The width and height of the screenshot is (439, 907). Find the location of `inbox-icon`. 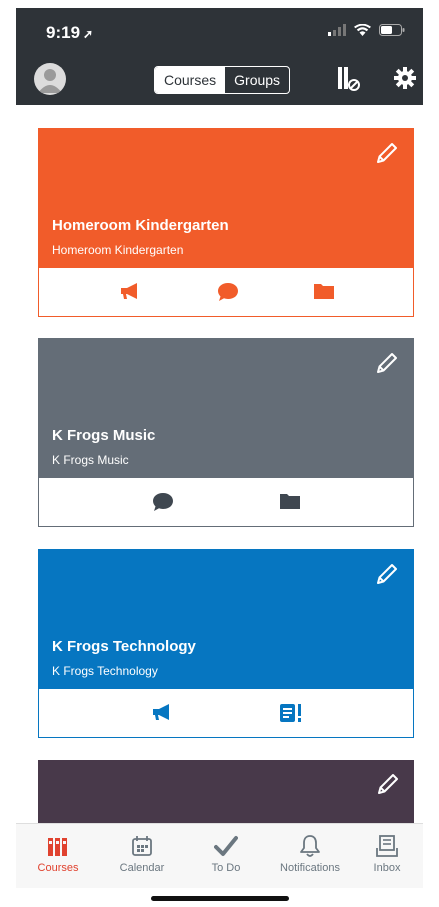

inbox-icon is located at coordinates (387, 846).